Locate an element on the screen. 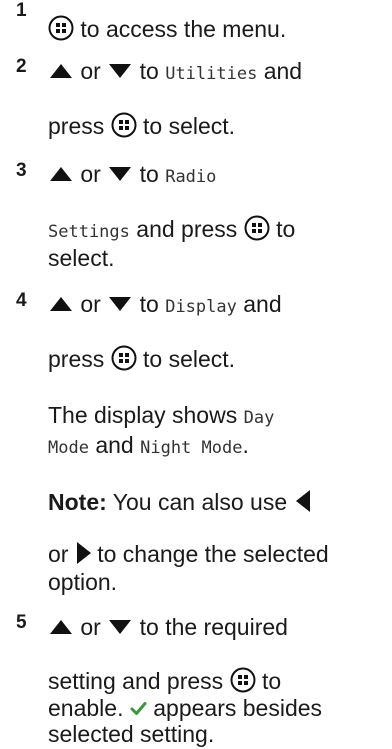 The image size is (392, 749). step-5-line-2: setting and press to is located at coordinates (218, 681).